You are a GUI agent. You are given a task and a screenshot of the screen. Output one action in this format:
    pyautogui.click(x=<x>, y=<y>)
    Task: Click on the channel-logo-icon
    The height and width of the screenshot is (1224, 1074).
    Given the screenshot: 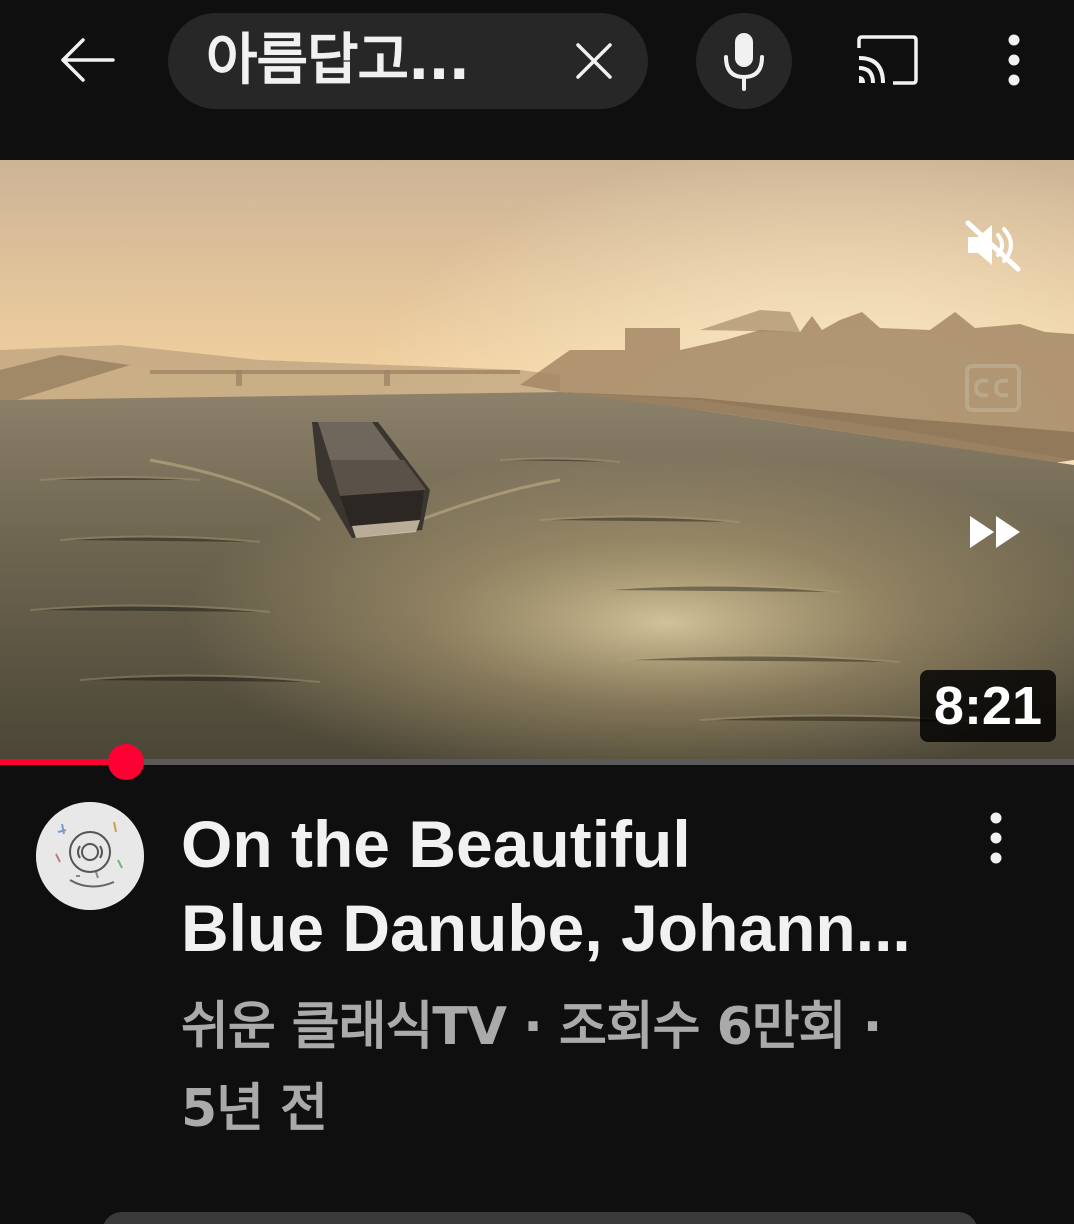 What is the action you would take?
    pyautogui.click(x=90, y=856)
    